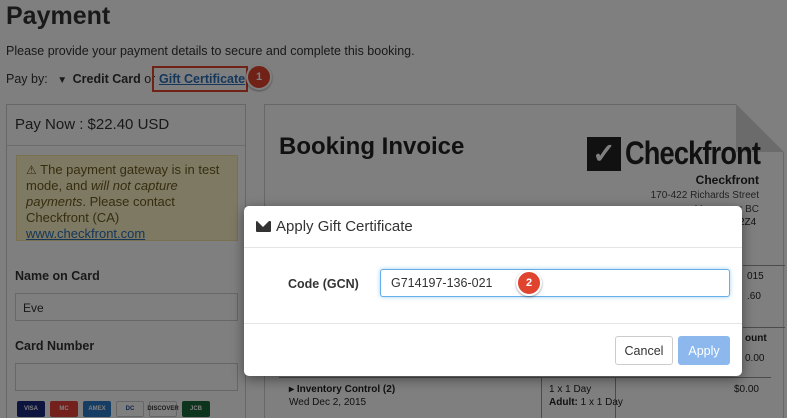 The width and height of the screenshot is (787, 418). Describe the element at coordinates (529, 283) in the screenshot. I see `step-badge-2: 2` at that location.